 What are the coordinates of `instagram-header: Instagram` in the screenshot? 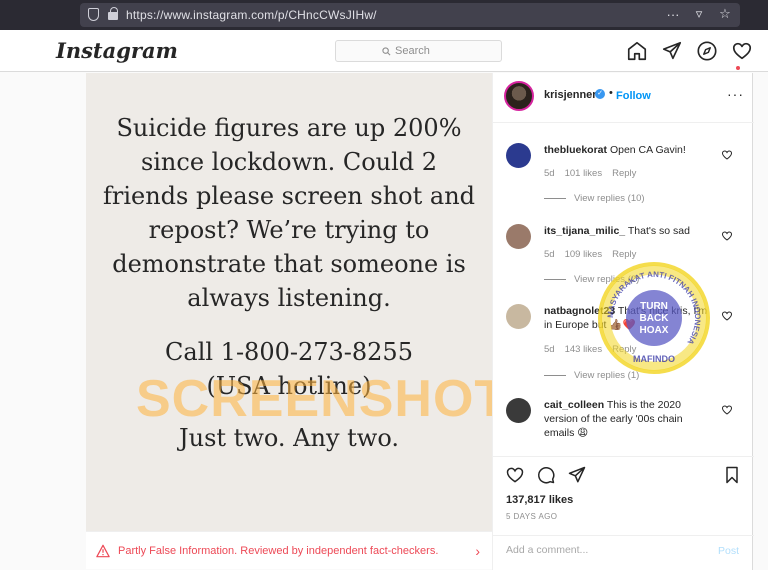 It's located at (384, 51).